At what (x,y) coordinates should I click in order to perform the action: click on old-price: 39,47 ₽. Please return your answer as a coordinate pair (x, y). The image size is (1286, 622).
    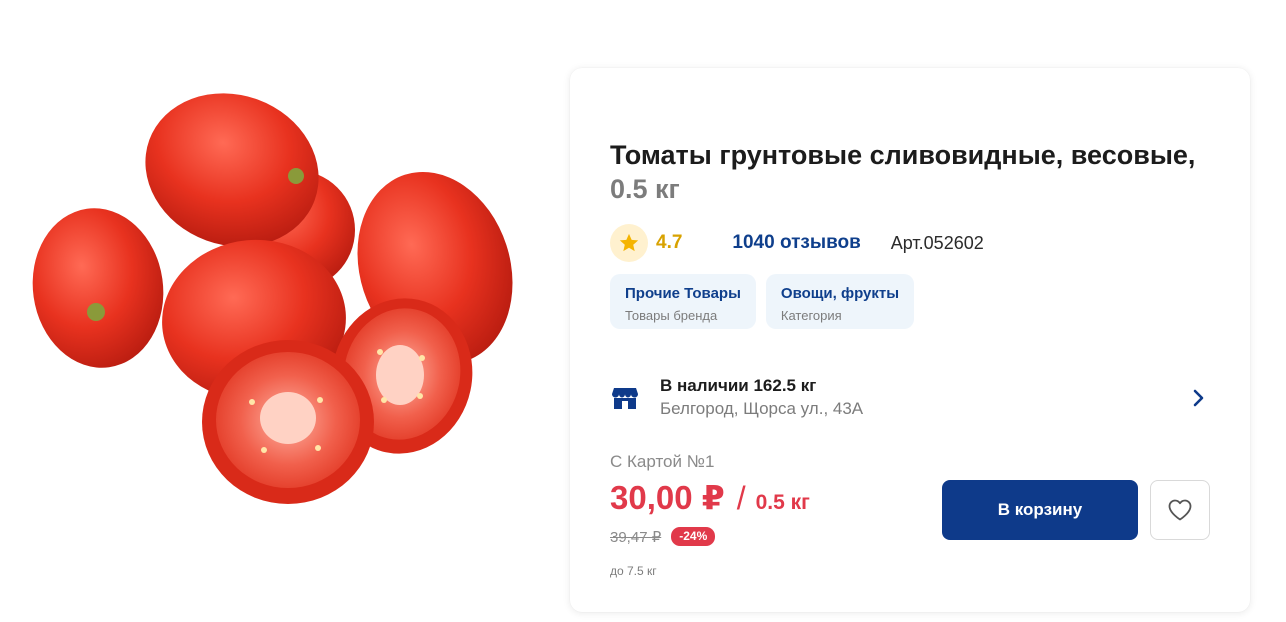
    Looking at the image, I should click on (636, 537).